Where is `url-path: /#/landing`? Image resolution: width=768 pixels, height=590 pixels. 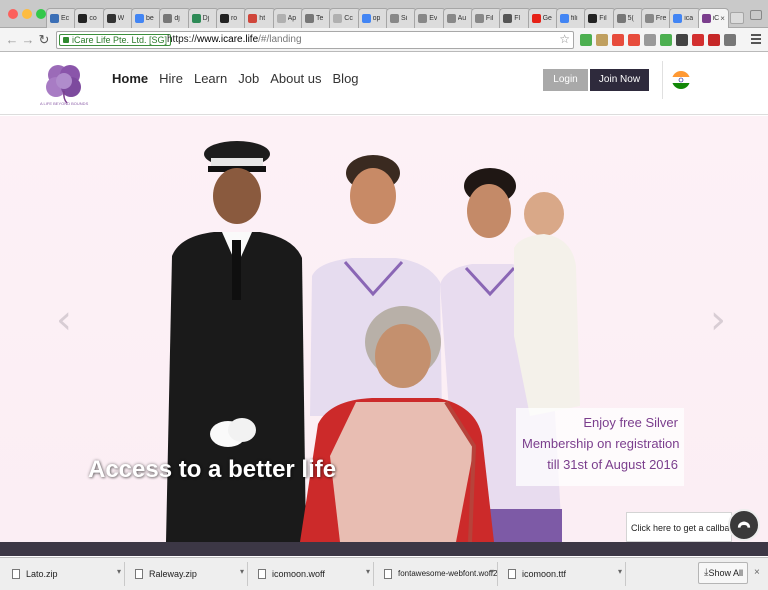
url-path: /#/landing is located at coordinates (280, 39).